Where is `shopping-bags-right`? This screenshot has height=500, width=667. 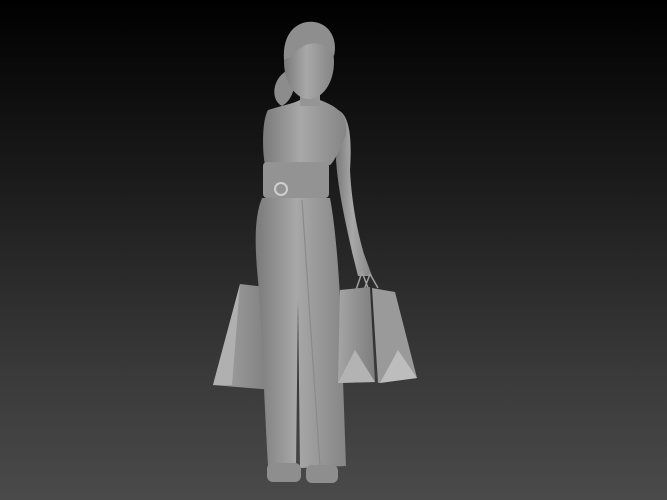 shopping-bags-right is located at coordinates (377, 326).